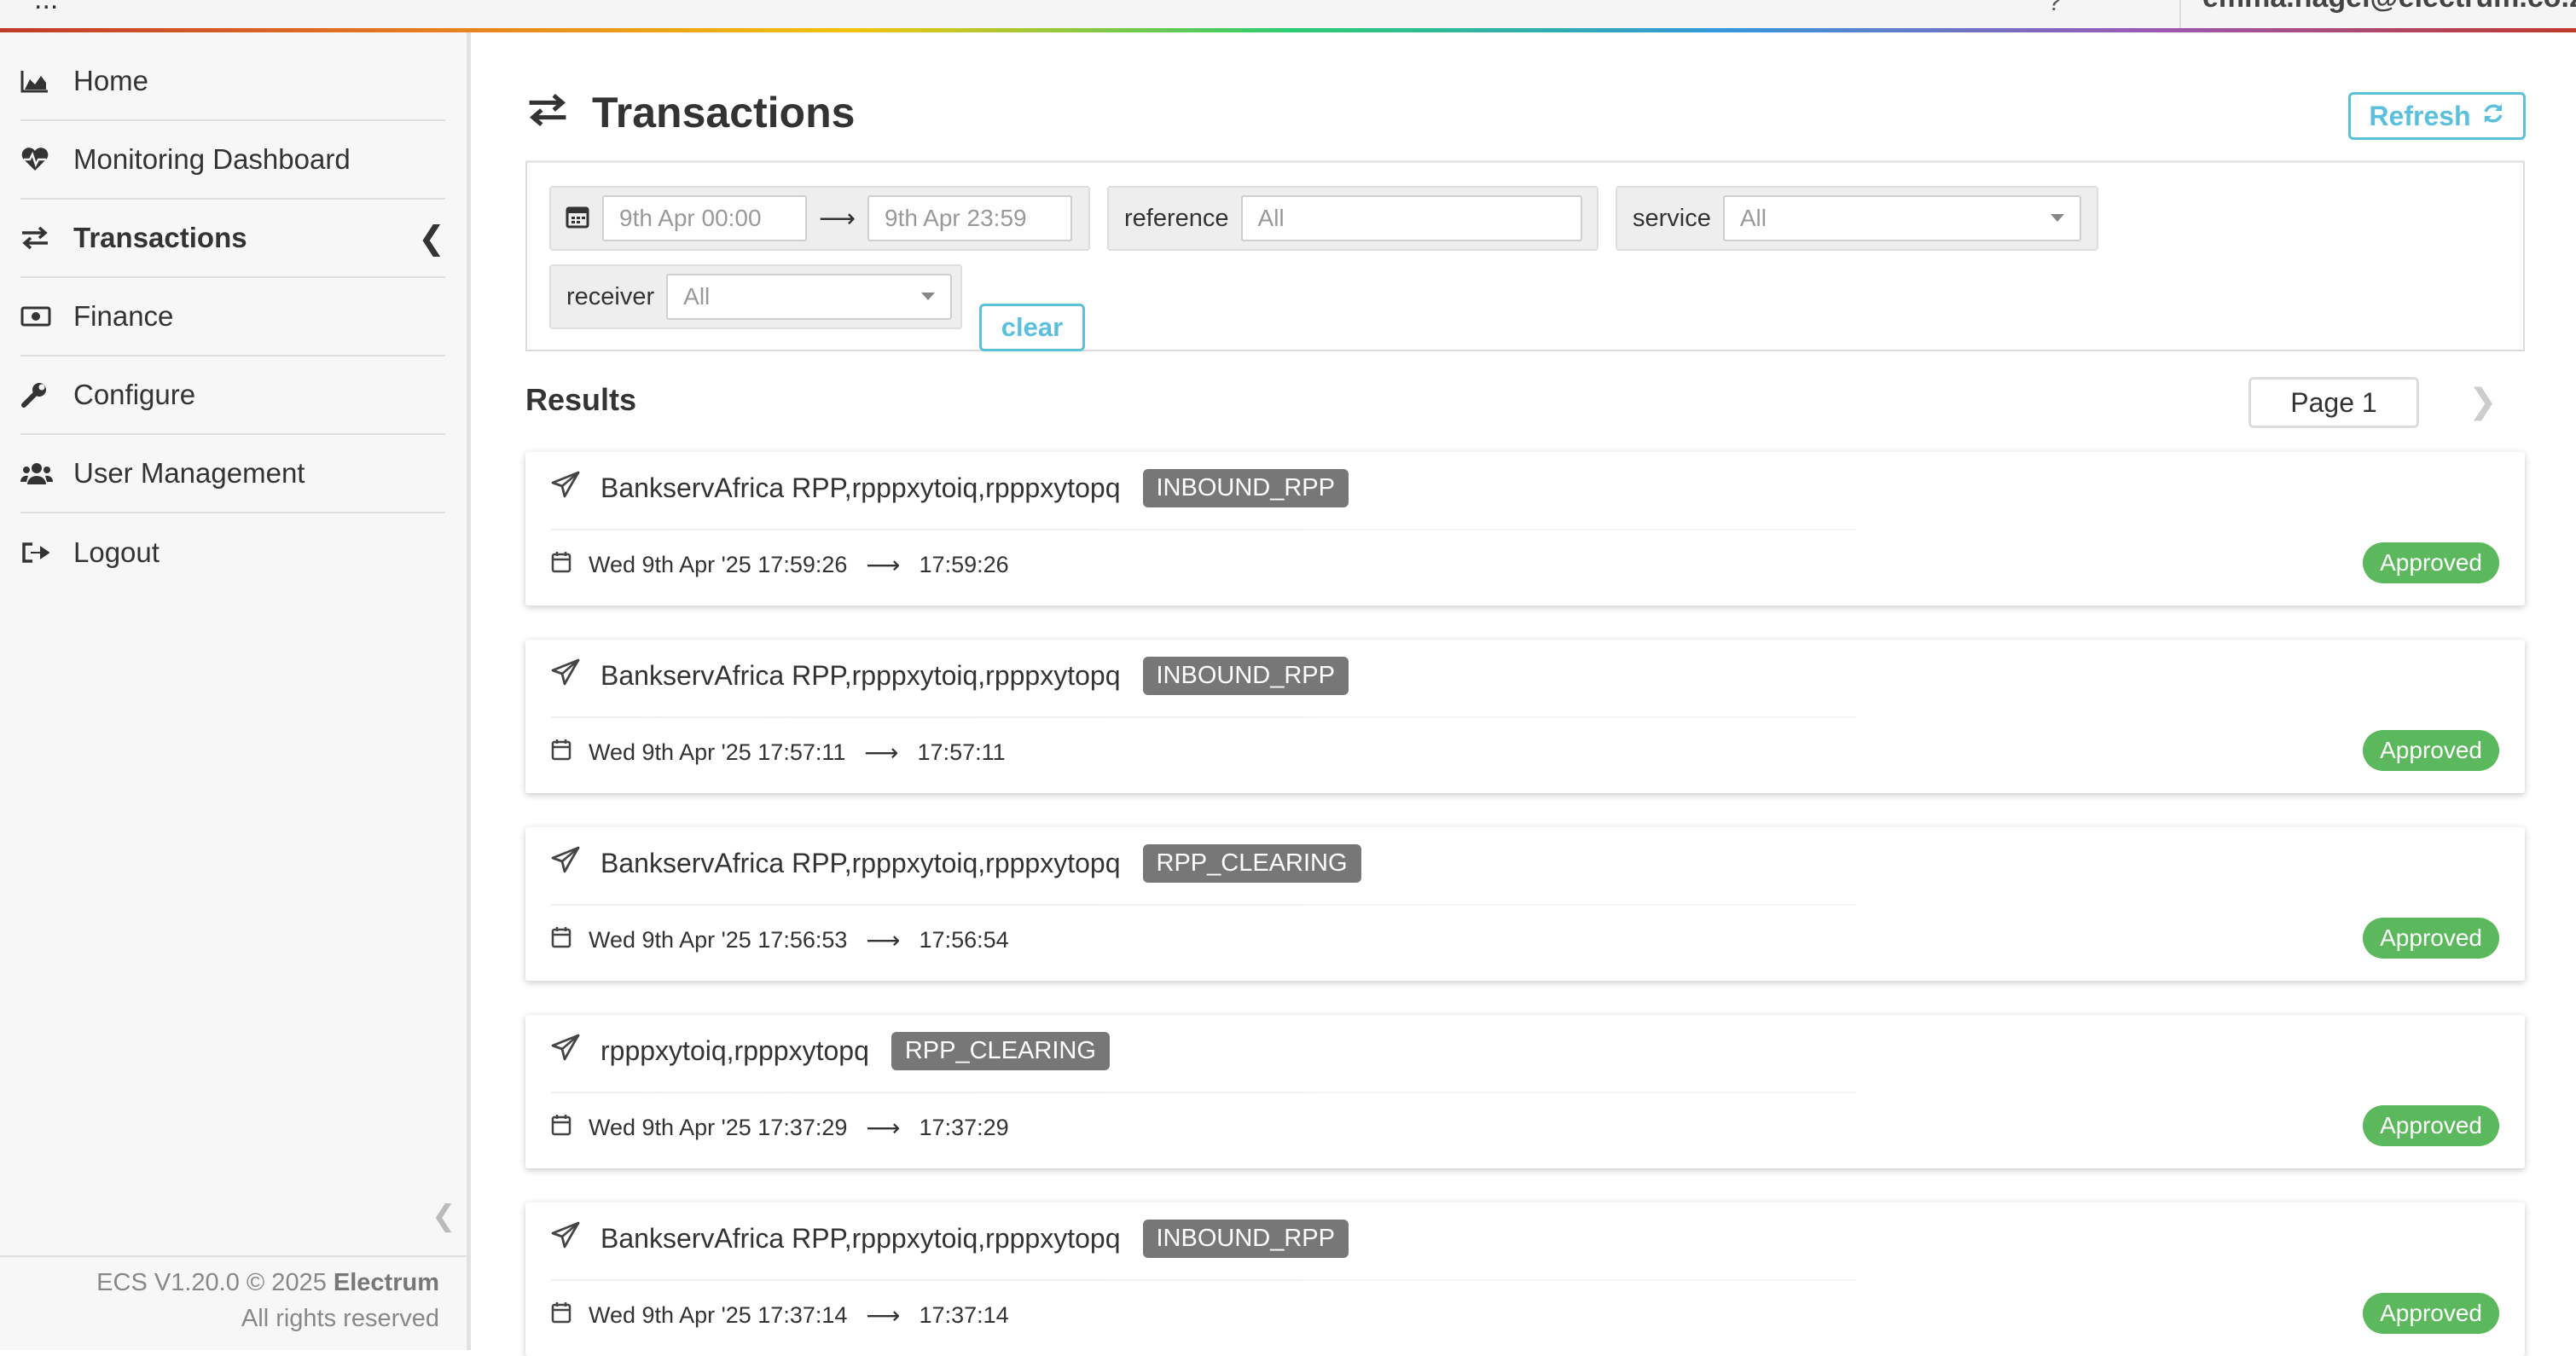  Describe the element at coordinates (232, 552) in the screenshot. I see `sidebar-item-logout: Logout` at that location.